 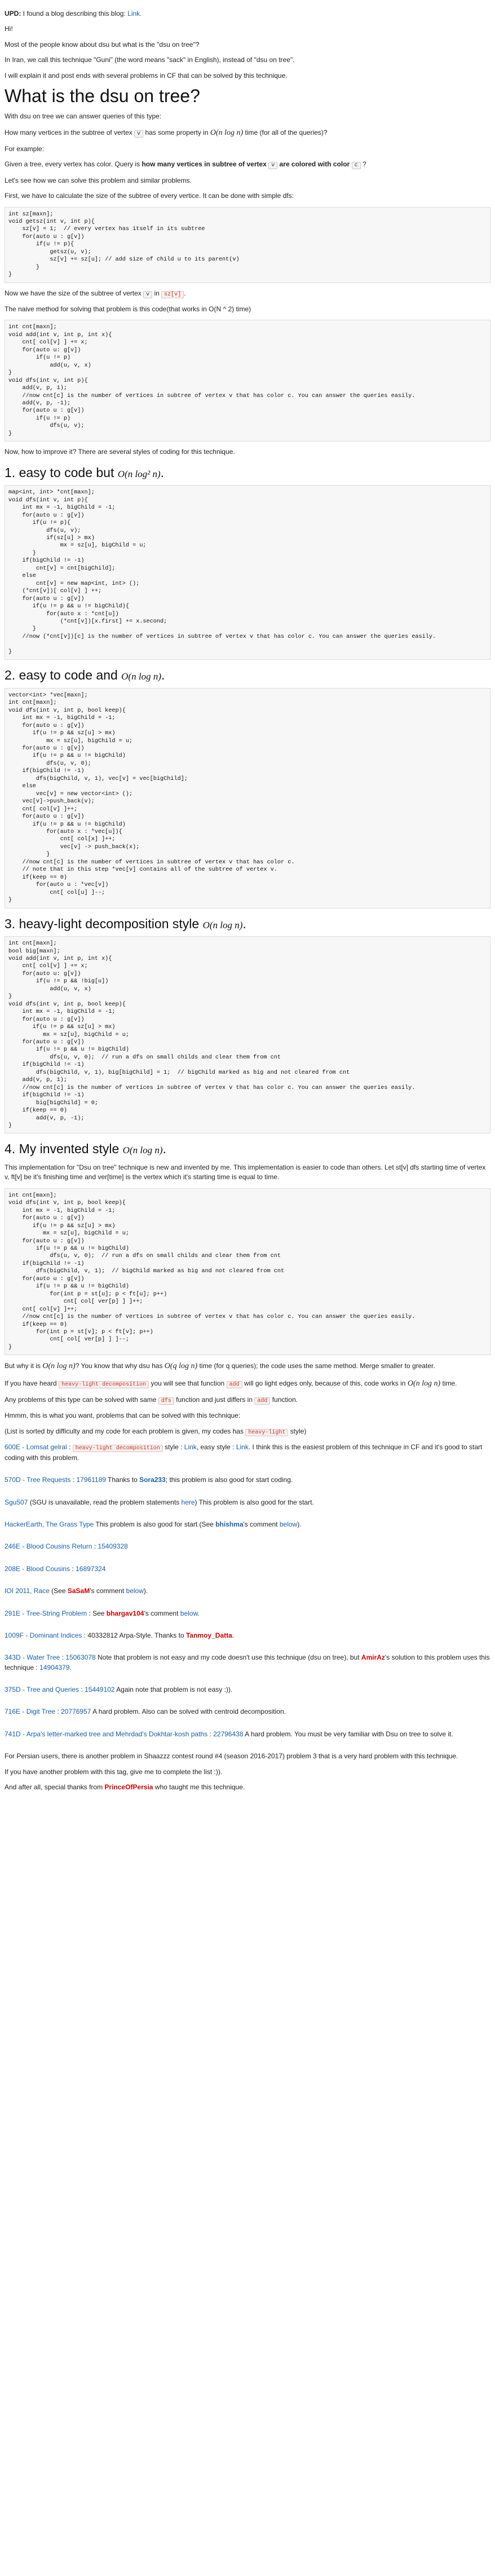 What do you see at coordinates (76, 1711) in the screenshot?
I see `problem-solution-link: 20776957` at bounding box center [76, 1711].